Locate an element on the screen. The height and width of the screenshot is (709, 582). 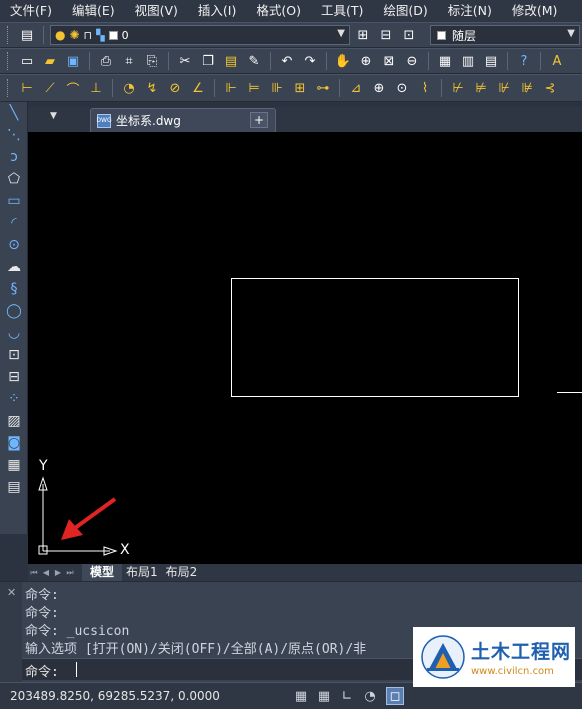
menu-draw: 绘图(D) is located at coordinates (405, 11).